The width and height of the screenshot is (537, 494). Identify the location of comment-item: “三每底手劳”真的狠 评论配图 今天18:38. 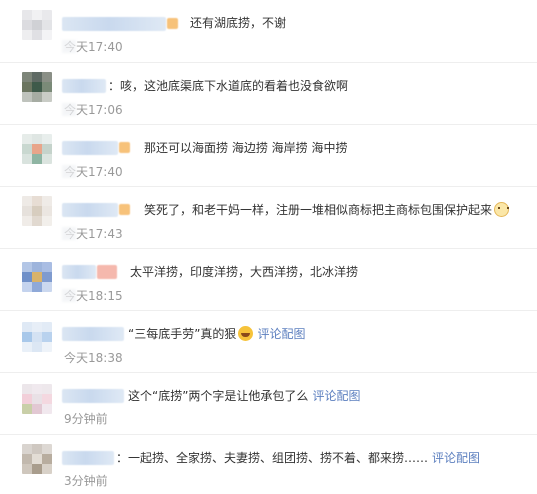
(268, 341).